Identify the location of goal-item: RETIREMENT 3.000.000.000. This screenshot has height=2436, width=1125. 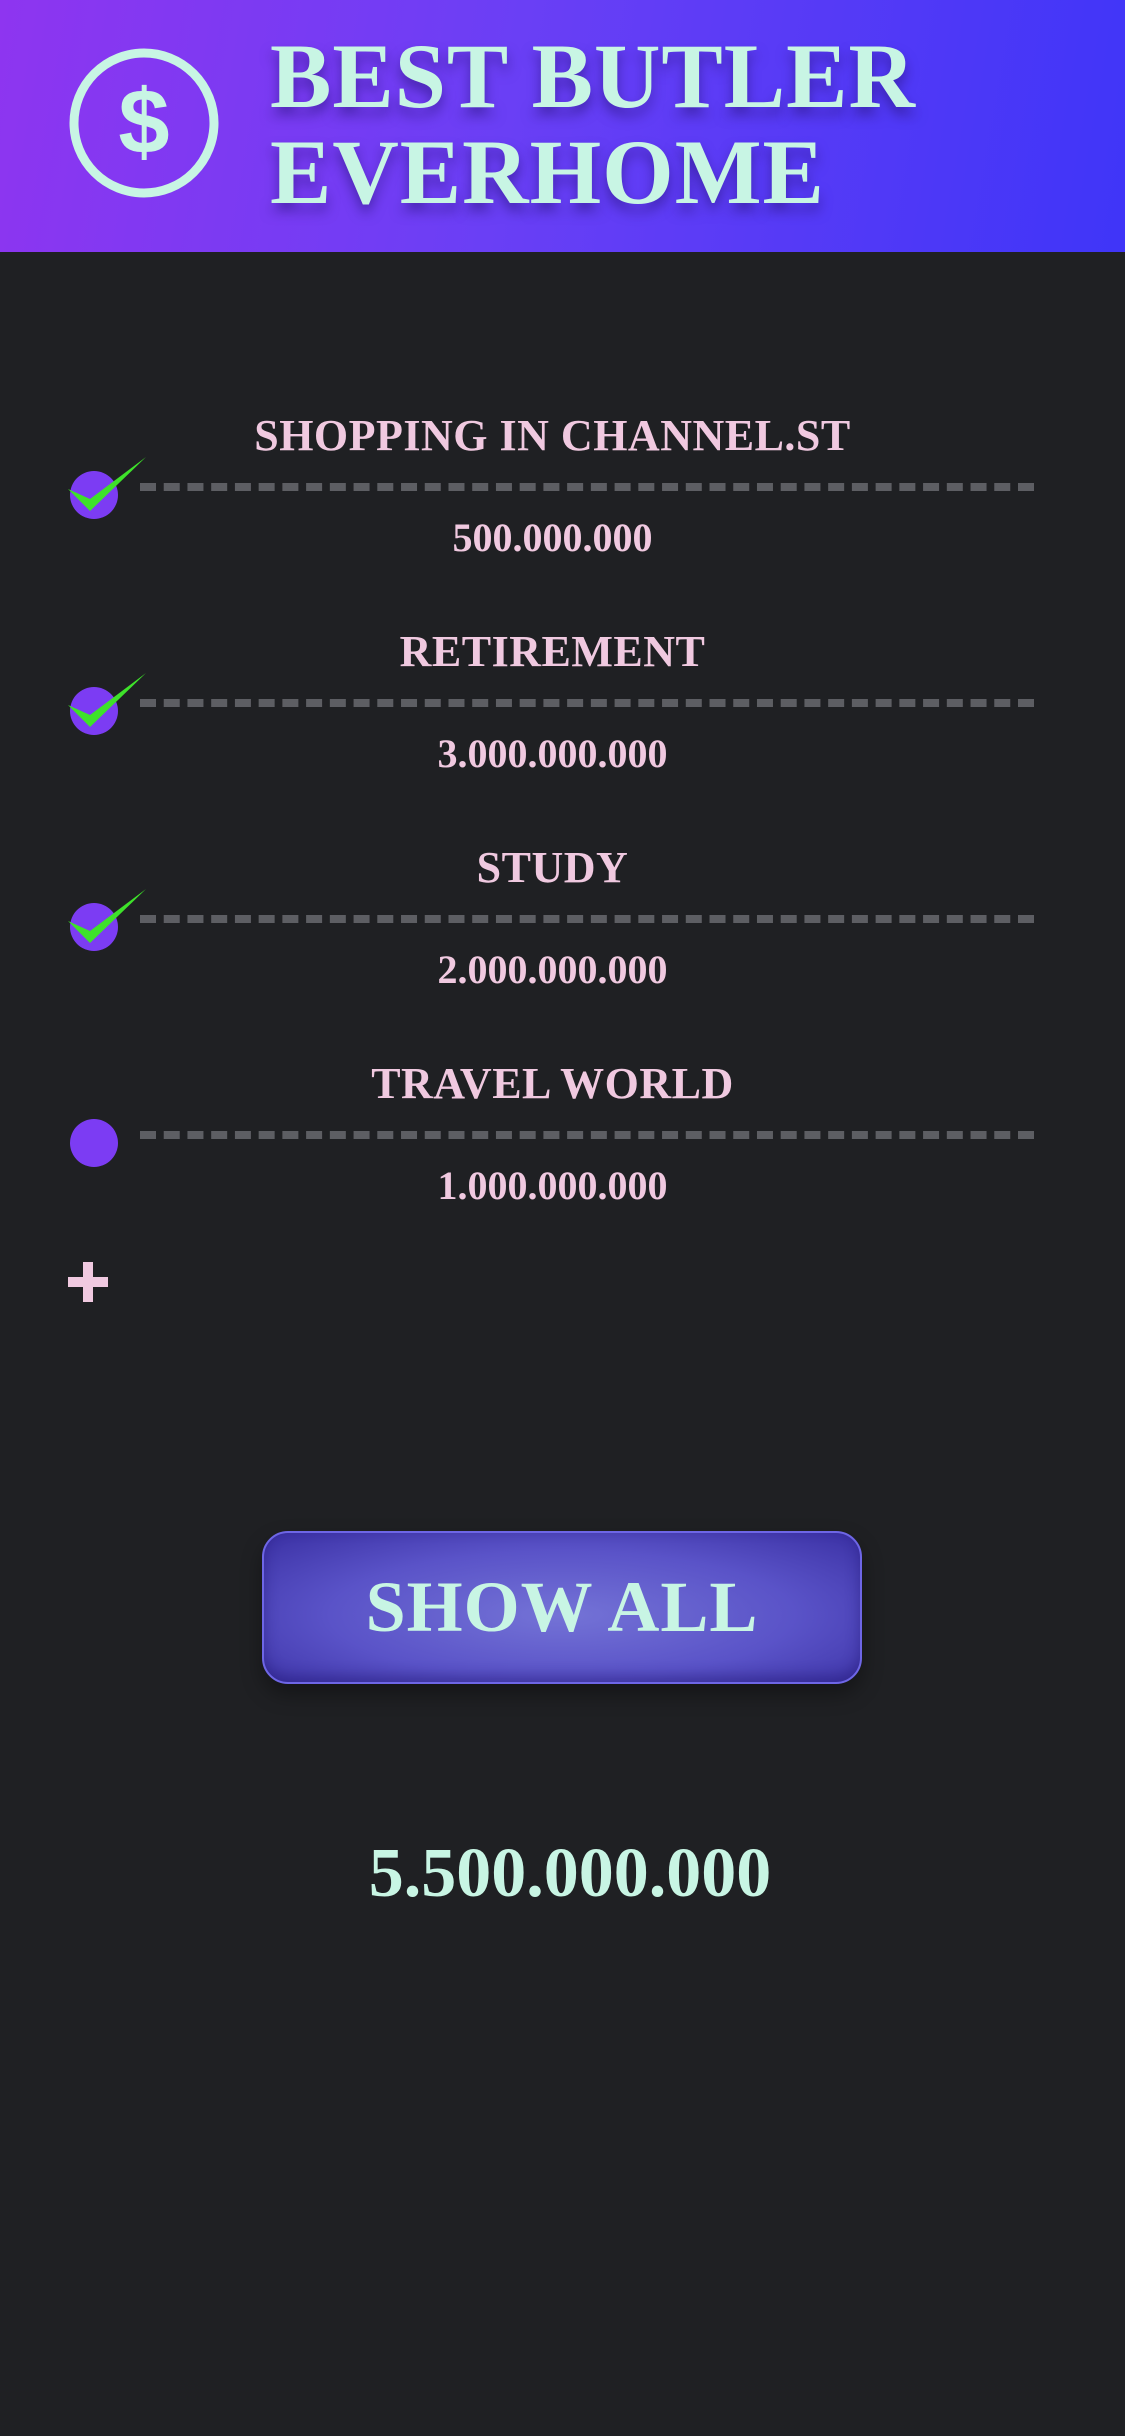
(562, 726).